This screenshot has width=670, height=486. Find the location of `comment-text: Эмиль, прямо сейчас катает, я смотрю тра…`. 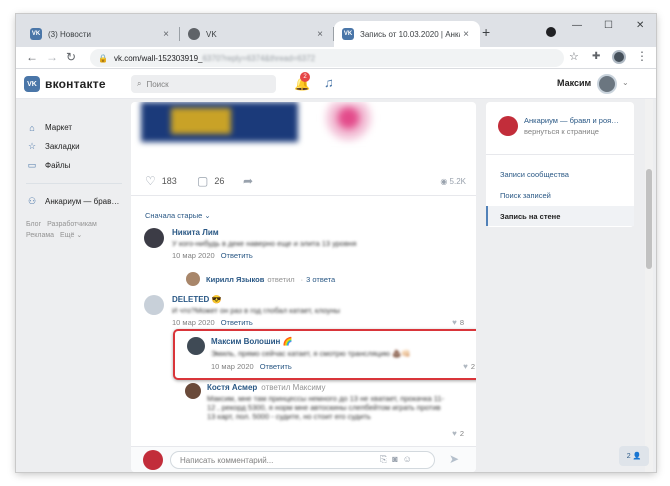

comment-text: Эмиль, прямо сейчас катает, я смотрю тра… is located at coordinates (311, 353).